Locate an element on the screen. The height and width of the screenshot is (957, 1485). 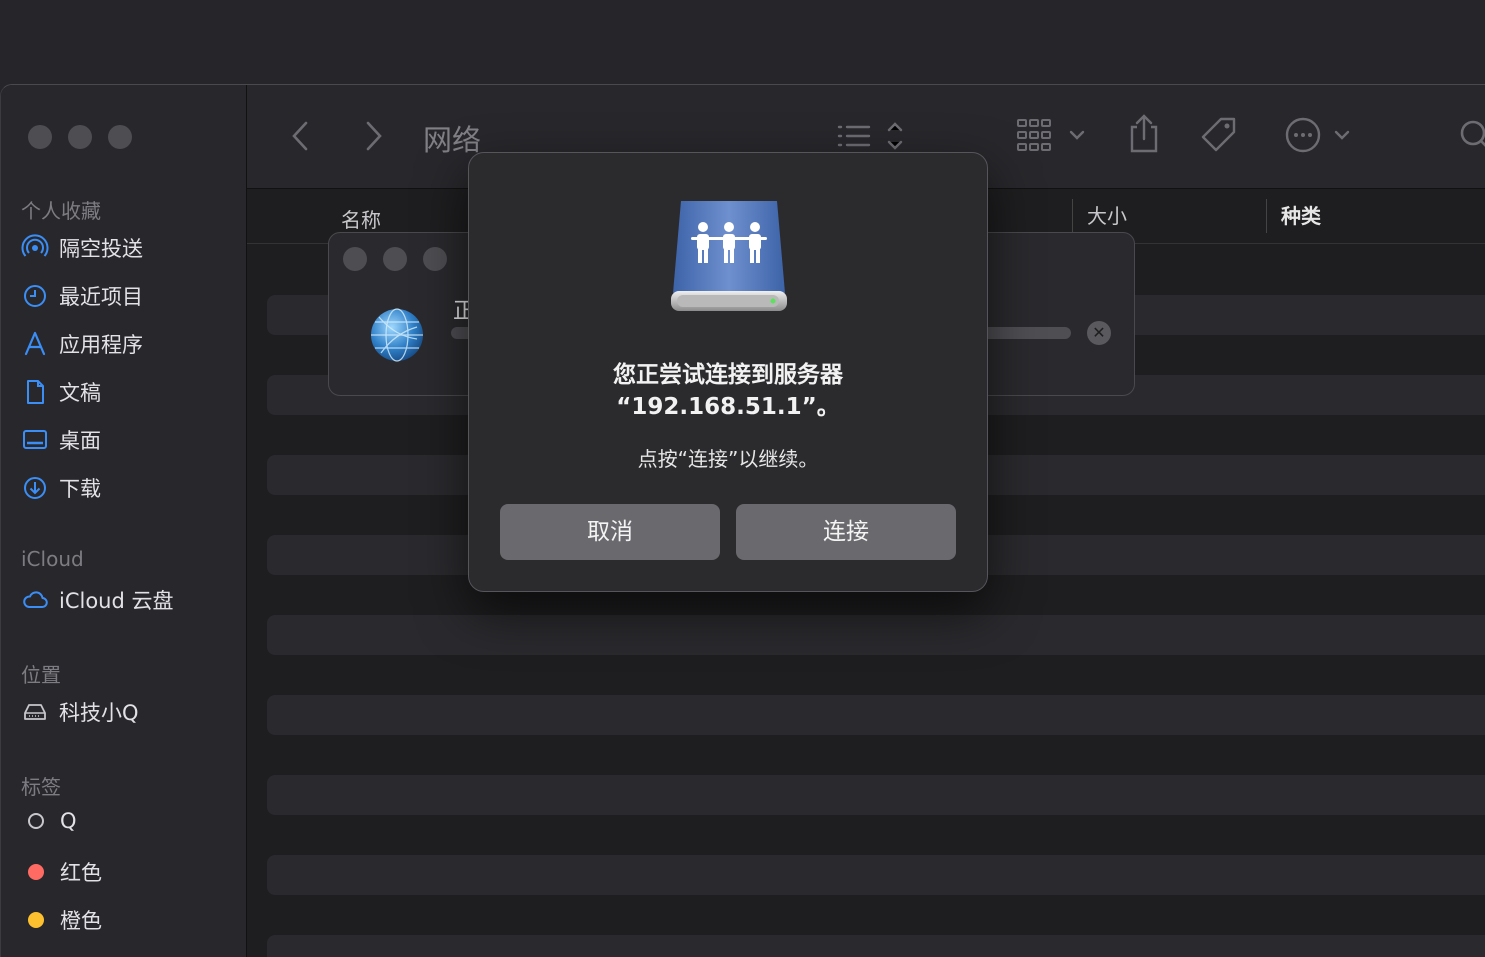
stop-connection-button: ✕ is located at coordinates (1099, 333).